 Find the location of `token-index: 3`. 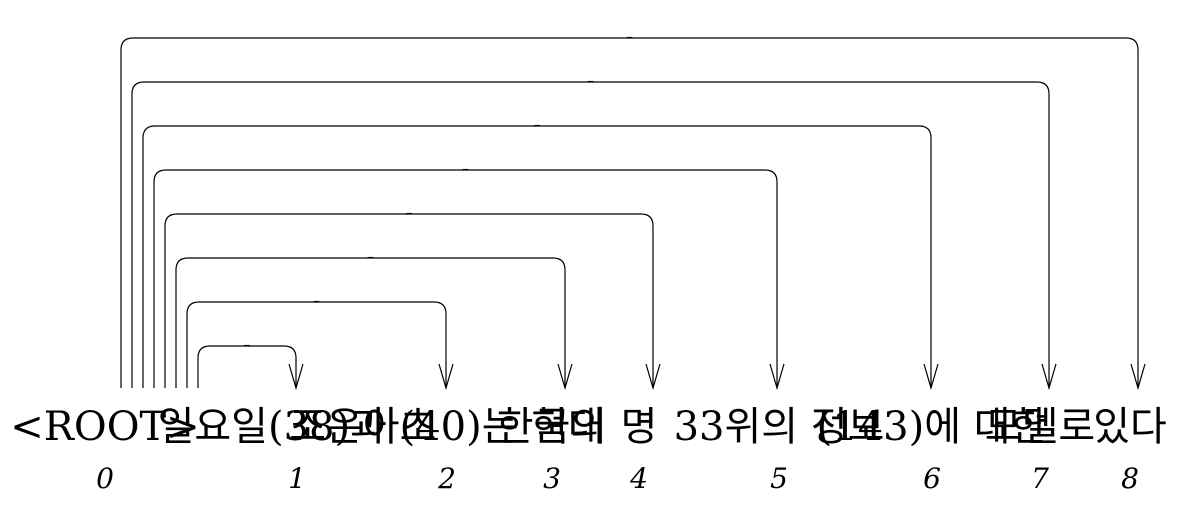

token-index: 3 is located at coordinates (552, 478).